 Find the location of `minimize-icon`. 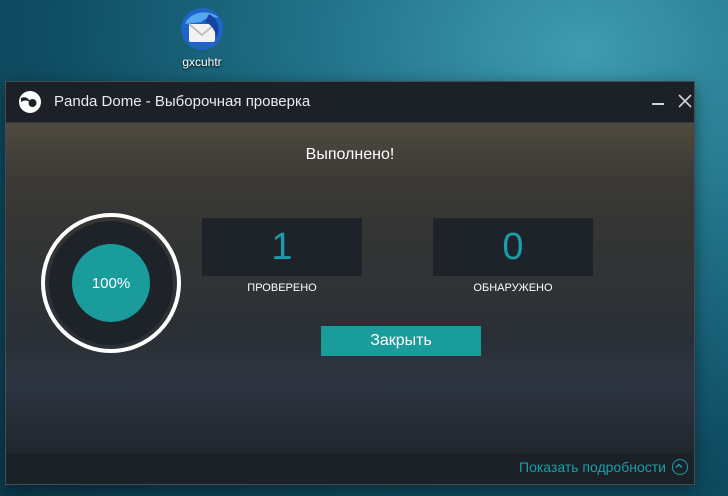

minimize-icon is located at coordinates (658, 102).